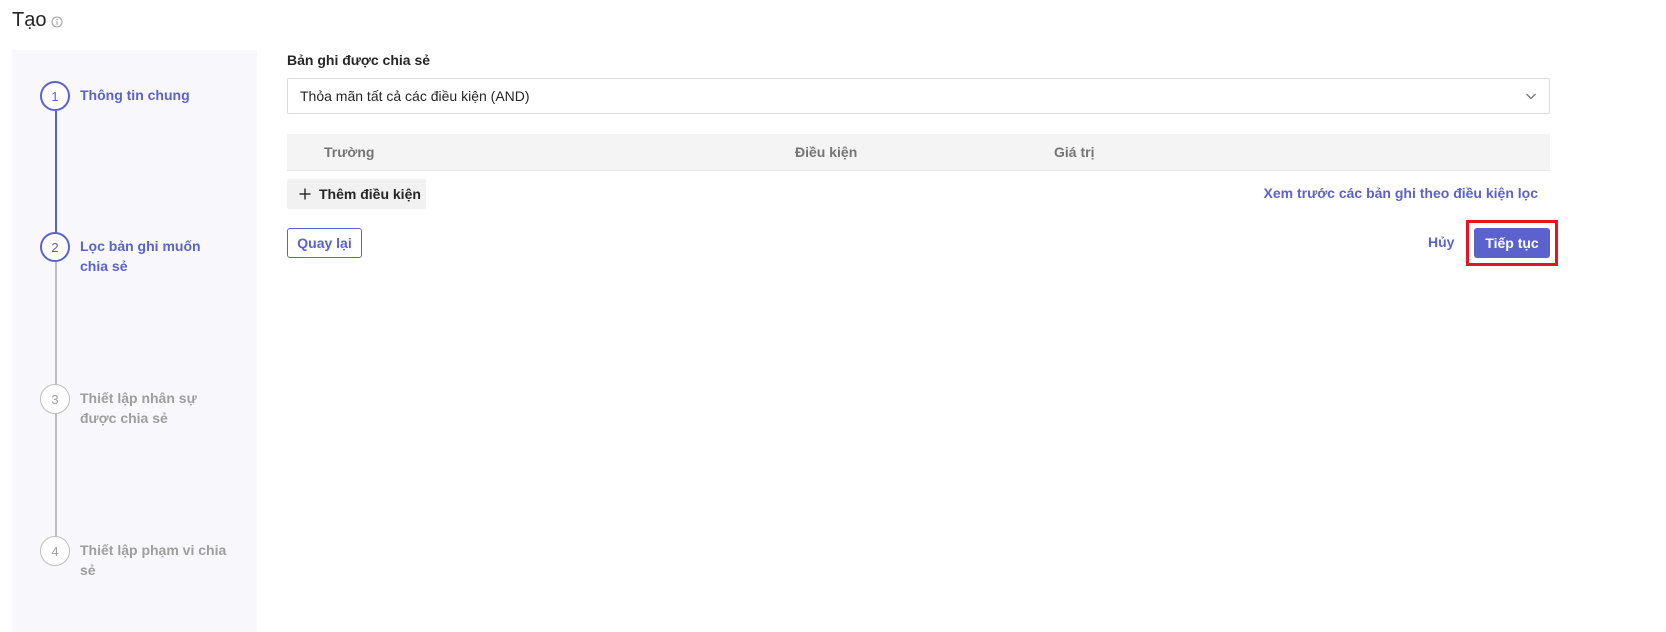 The image size is (1666, 632). What do you see at coordinates (415, 96) in the screenshot?
I see `match-condition-value: Thỏa mãn tất cả các điều kiện (AND)` at bounding box center [415, 96].